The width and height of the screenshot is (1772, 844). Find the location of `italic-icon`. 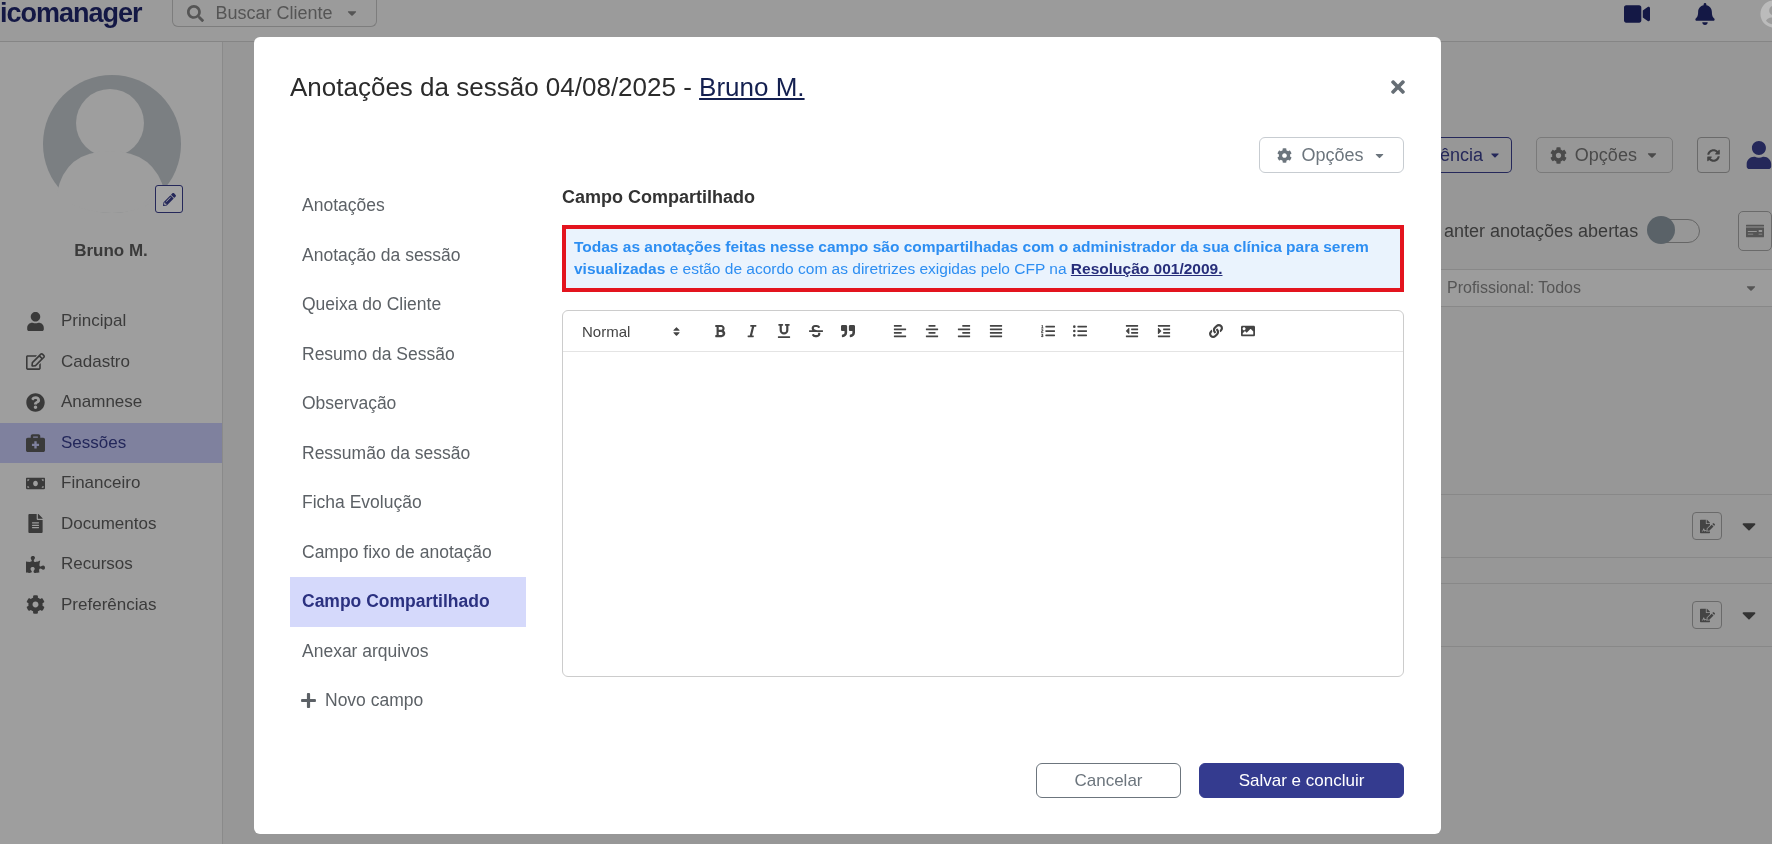

italic-icon is located at coordinates (752, 331).